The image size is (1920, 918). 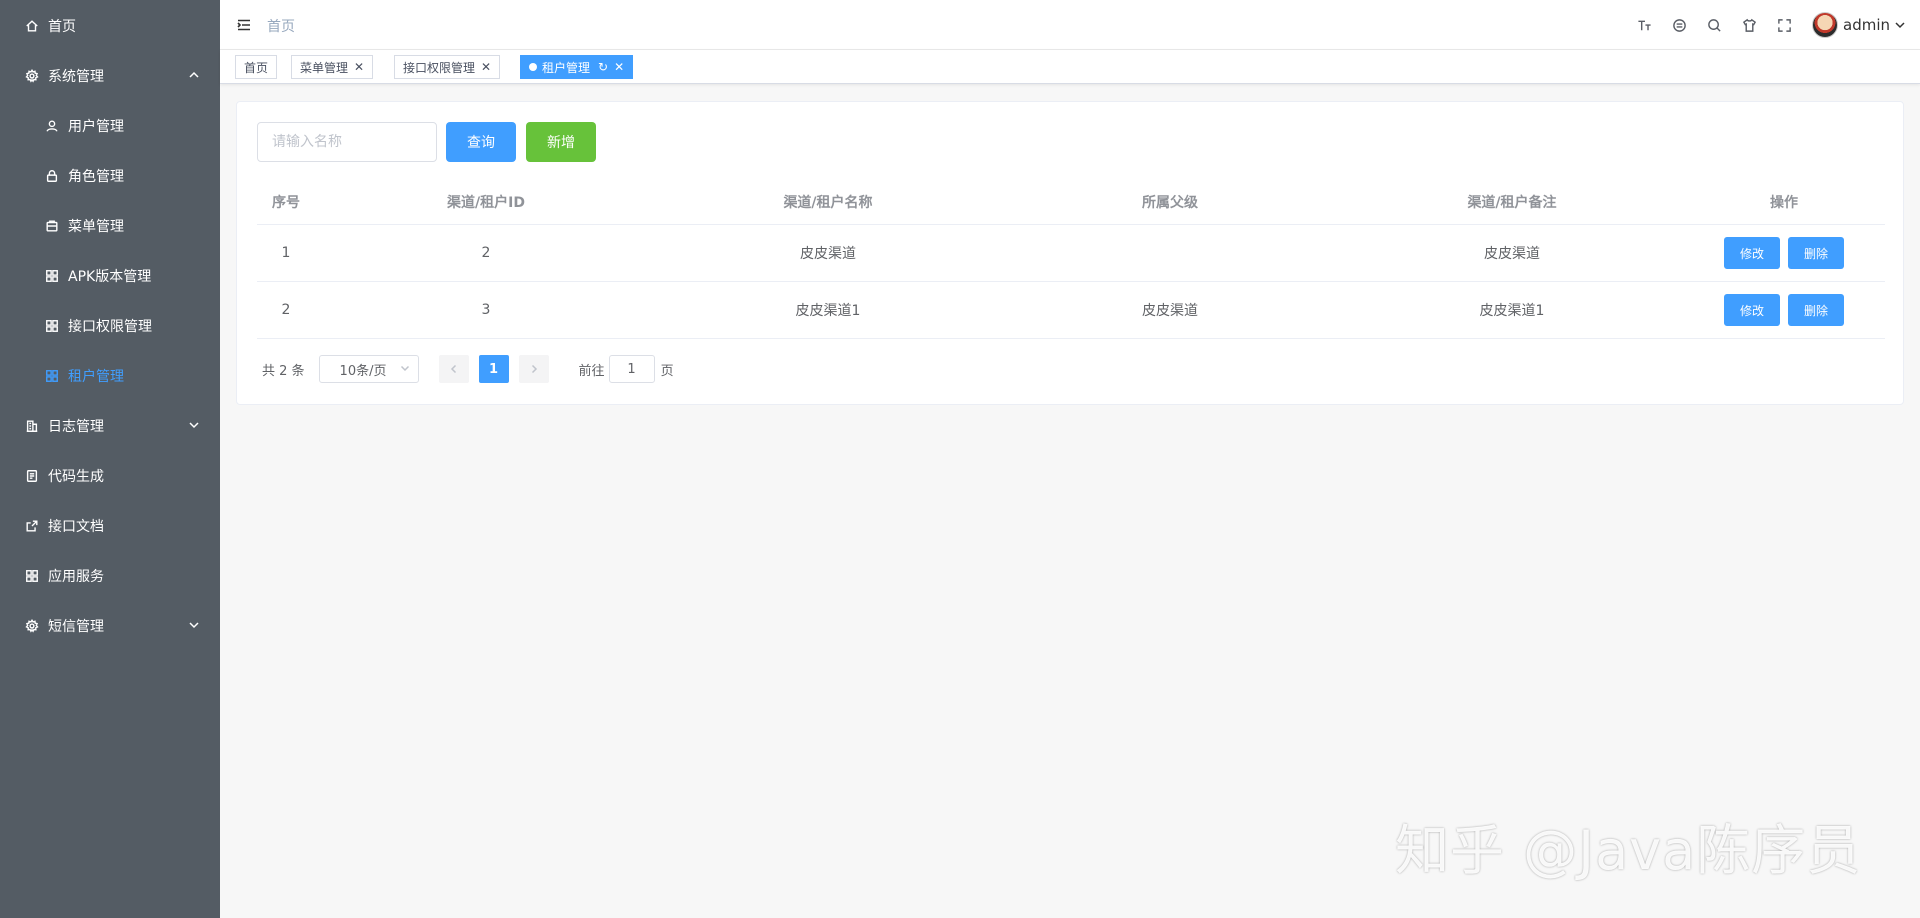 What do you see at coordinates (110, 426) in the screenshot?
I see `sidebar-item-logs: 日志管理` at bounding box center [110, 426].